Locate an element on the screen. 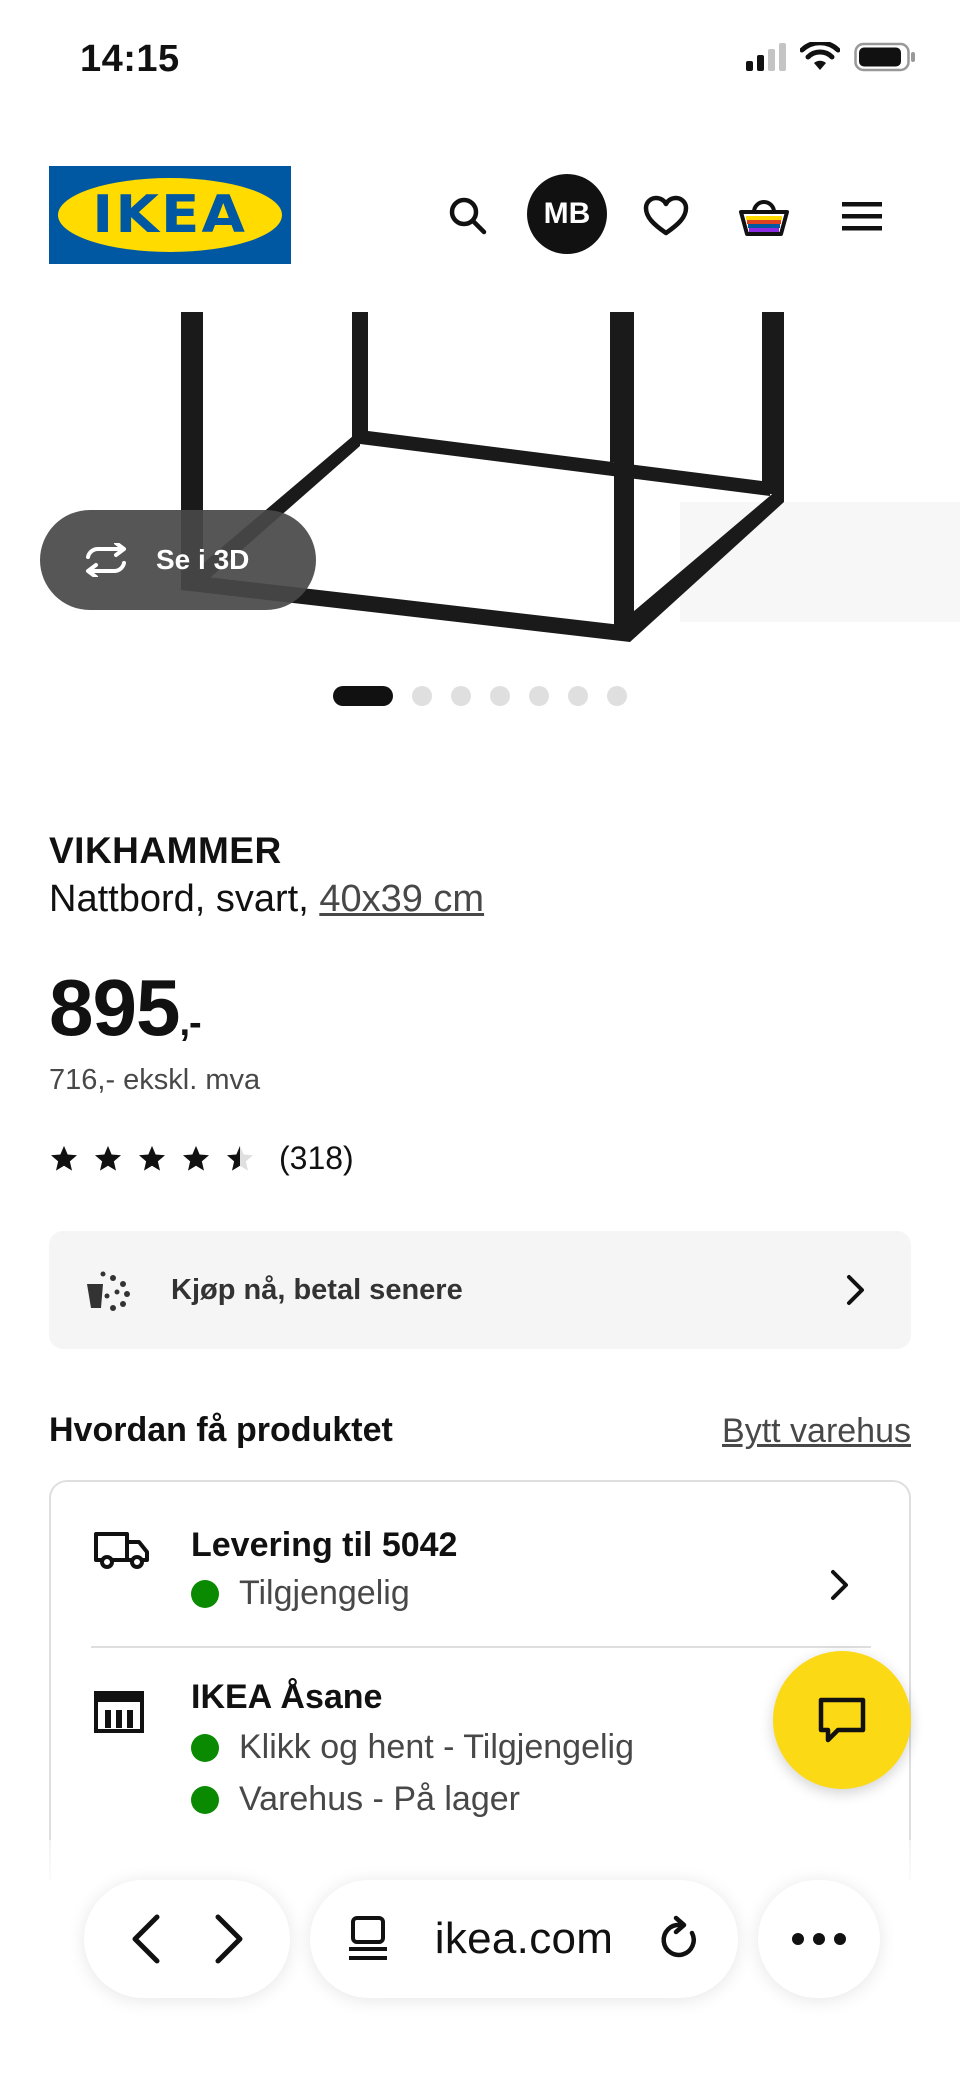 Image resolution: width=960 pixels, height=2078 pixels. half-star-icon is located at coordinates (240, 1158).